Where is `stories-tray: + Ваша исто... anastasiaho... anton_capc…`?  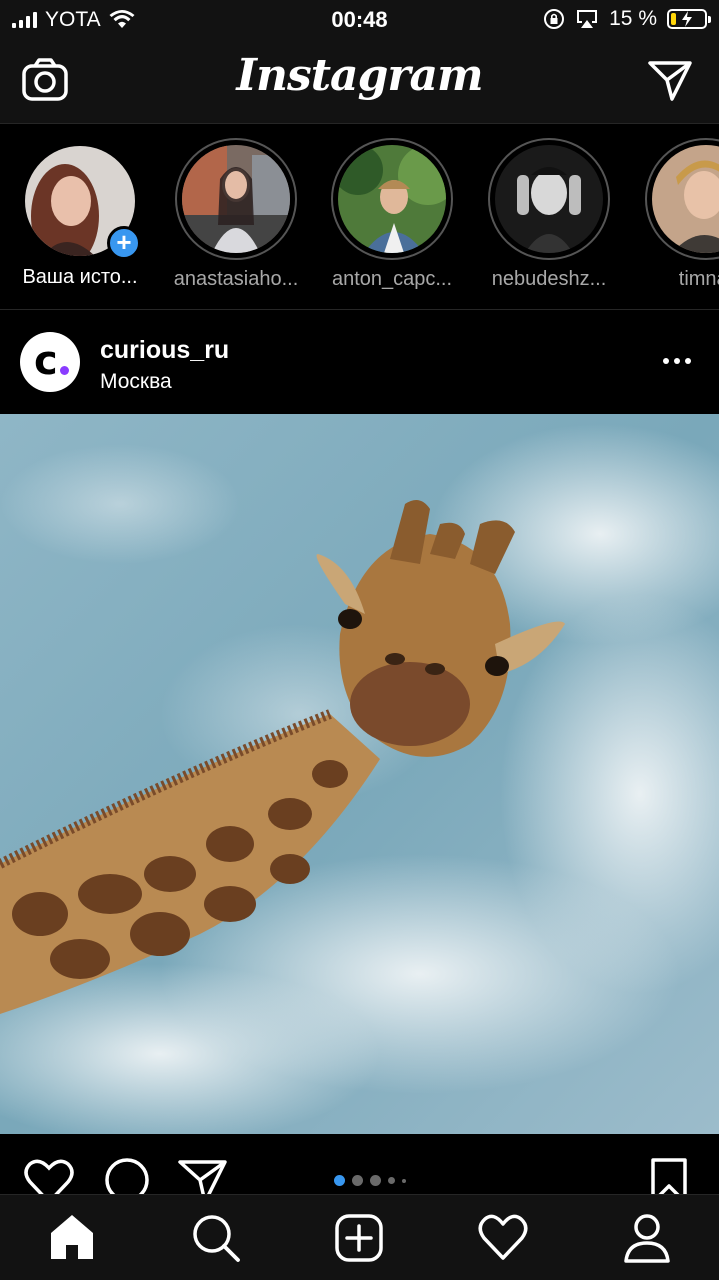 stories-tray: + Ваша исто... anastasiaho... anton_capc… is located at coordinates (359, 217).